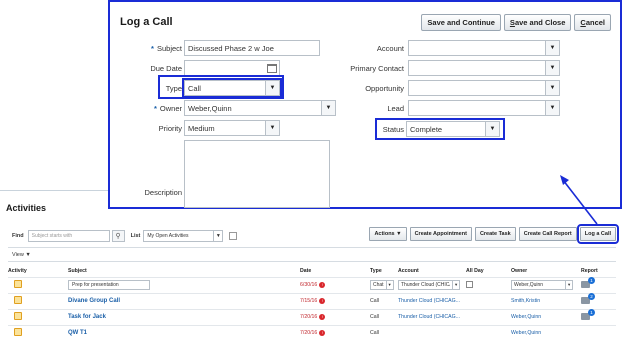  What do you see at coordinates (232, 128) in the screenshot?
I see `priority-select: Medium ▼` at bounding box center [232, 128].